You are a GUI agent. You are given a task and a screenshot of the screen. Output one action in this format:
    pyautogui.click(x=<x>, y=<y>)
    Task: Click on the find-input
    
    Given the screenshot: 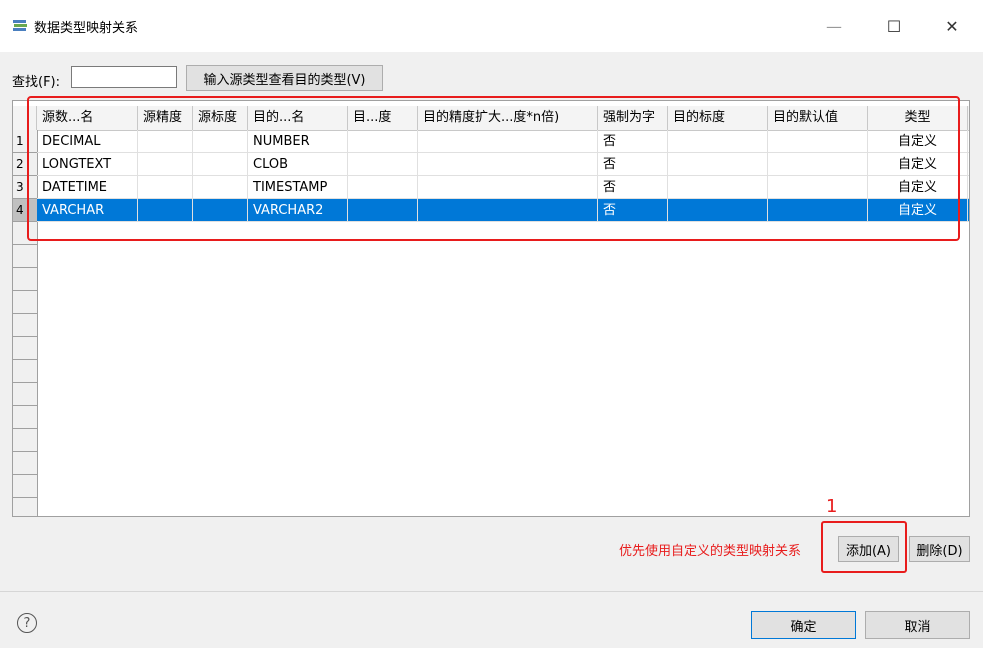 What is the action you would take?
    pyautogui.click(x=124, y=77)
    